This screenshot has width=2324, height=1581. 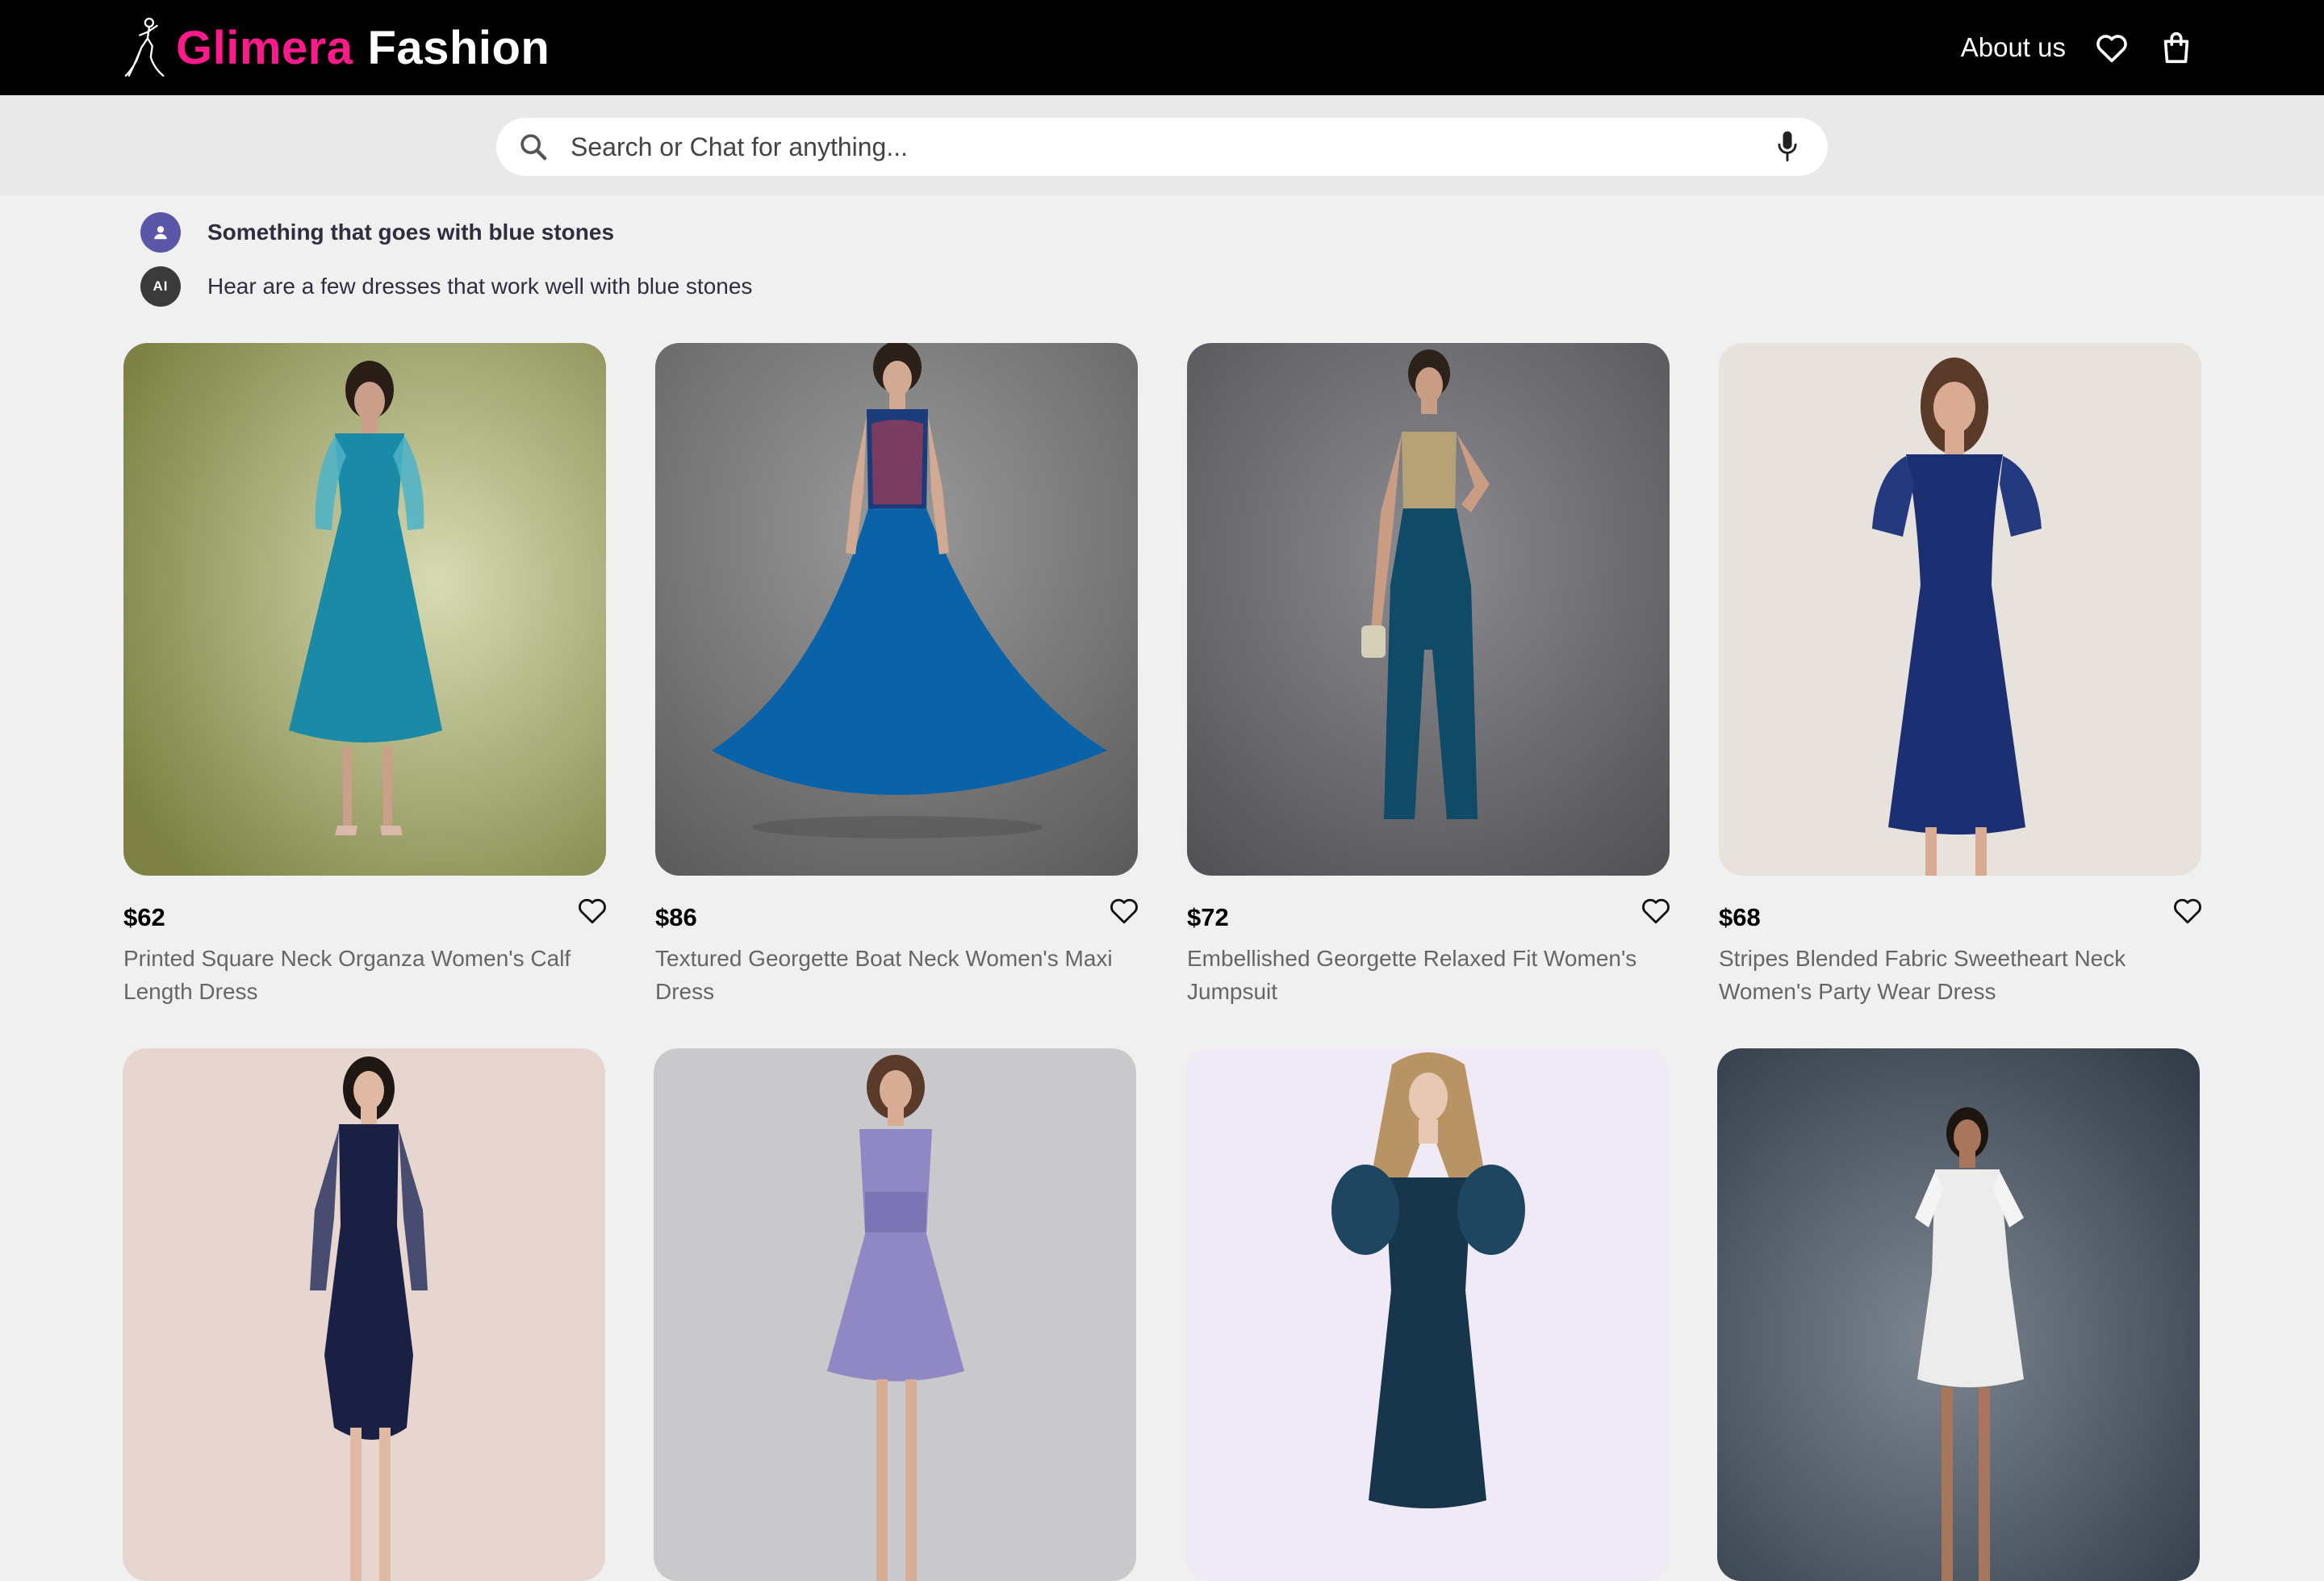 I want to click on product-price: $68, so click(x=1740, y=917).